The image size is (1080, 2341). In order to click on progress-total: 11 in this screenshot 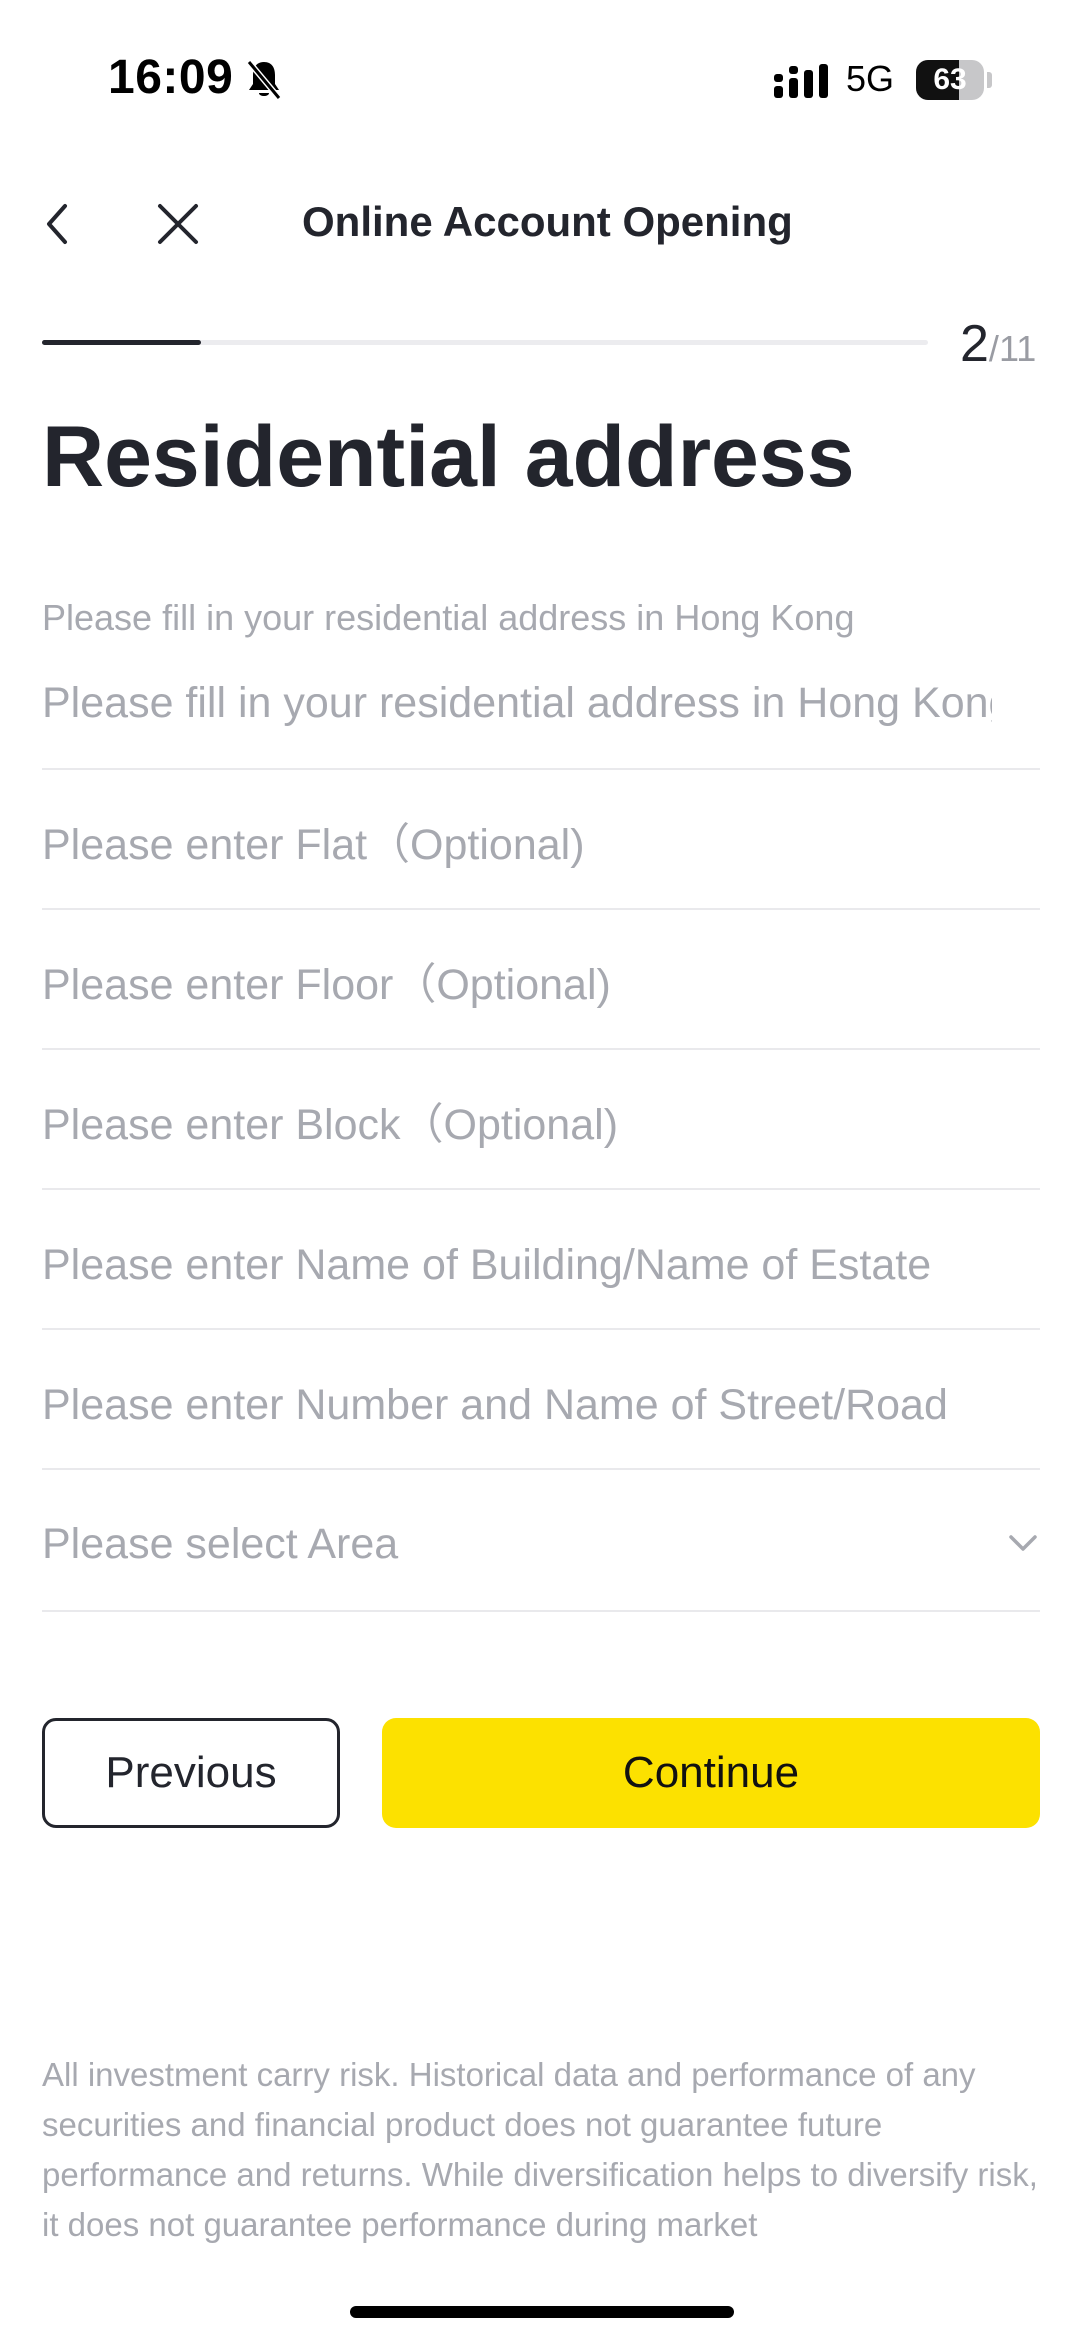, I will do `click(1017, 348)`.